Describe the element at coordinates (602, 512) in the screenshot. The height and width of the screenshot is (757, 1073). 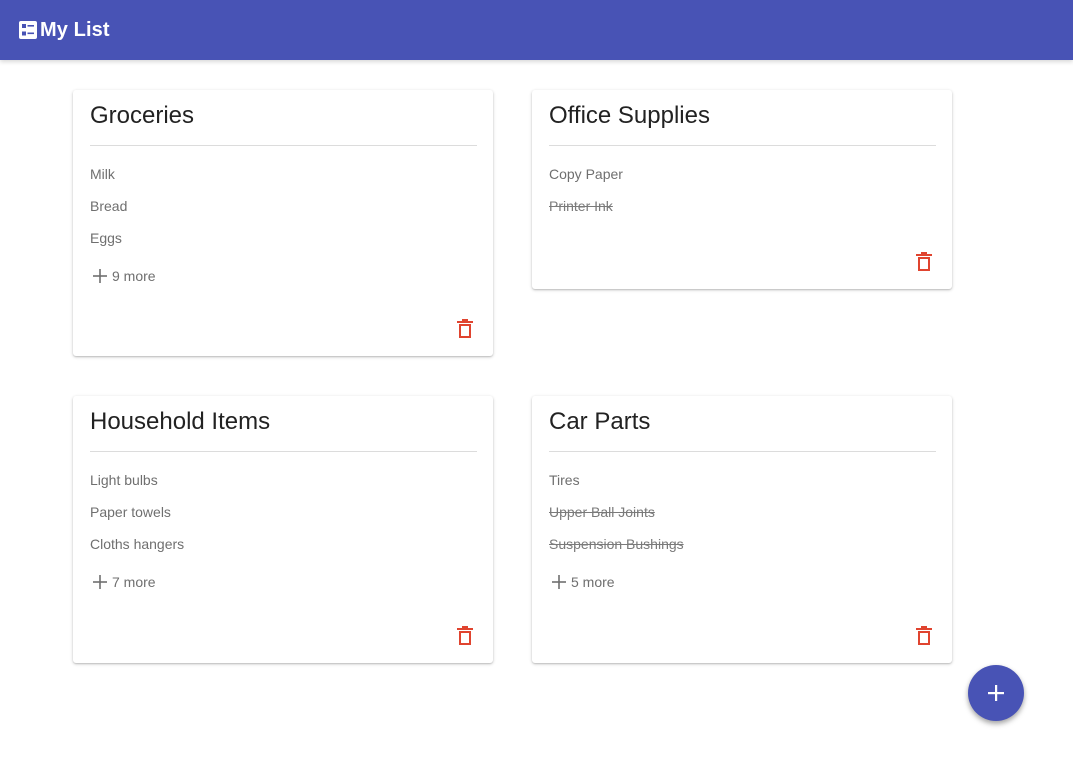
I see `list-item-completed: Upper Ball Joints` at that location.